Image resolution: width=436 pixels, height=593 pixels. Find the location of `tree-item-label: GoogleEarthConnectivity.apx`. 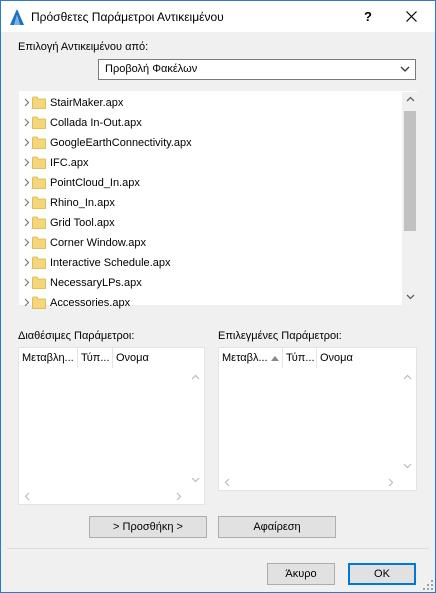

tree-item-label: GoogleEarthConnectivity.apx is located at coordinates (121, 143).